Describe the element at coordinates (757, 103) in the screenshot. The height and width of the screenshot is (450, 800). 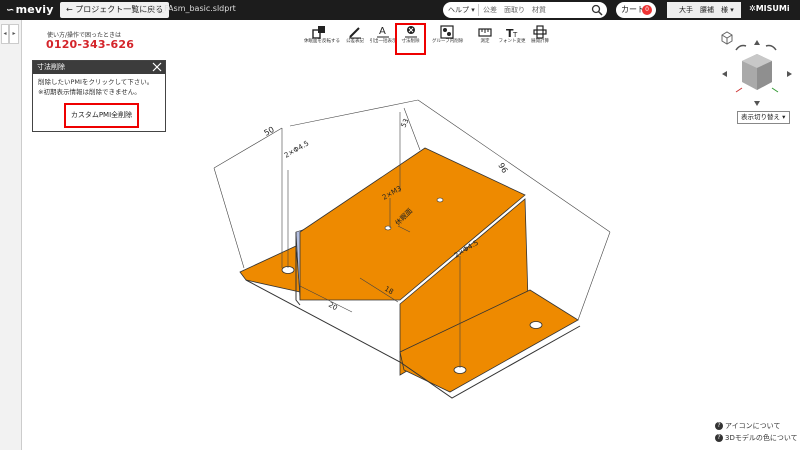
I see `pan-down-icon` at that location.